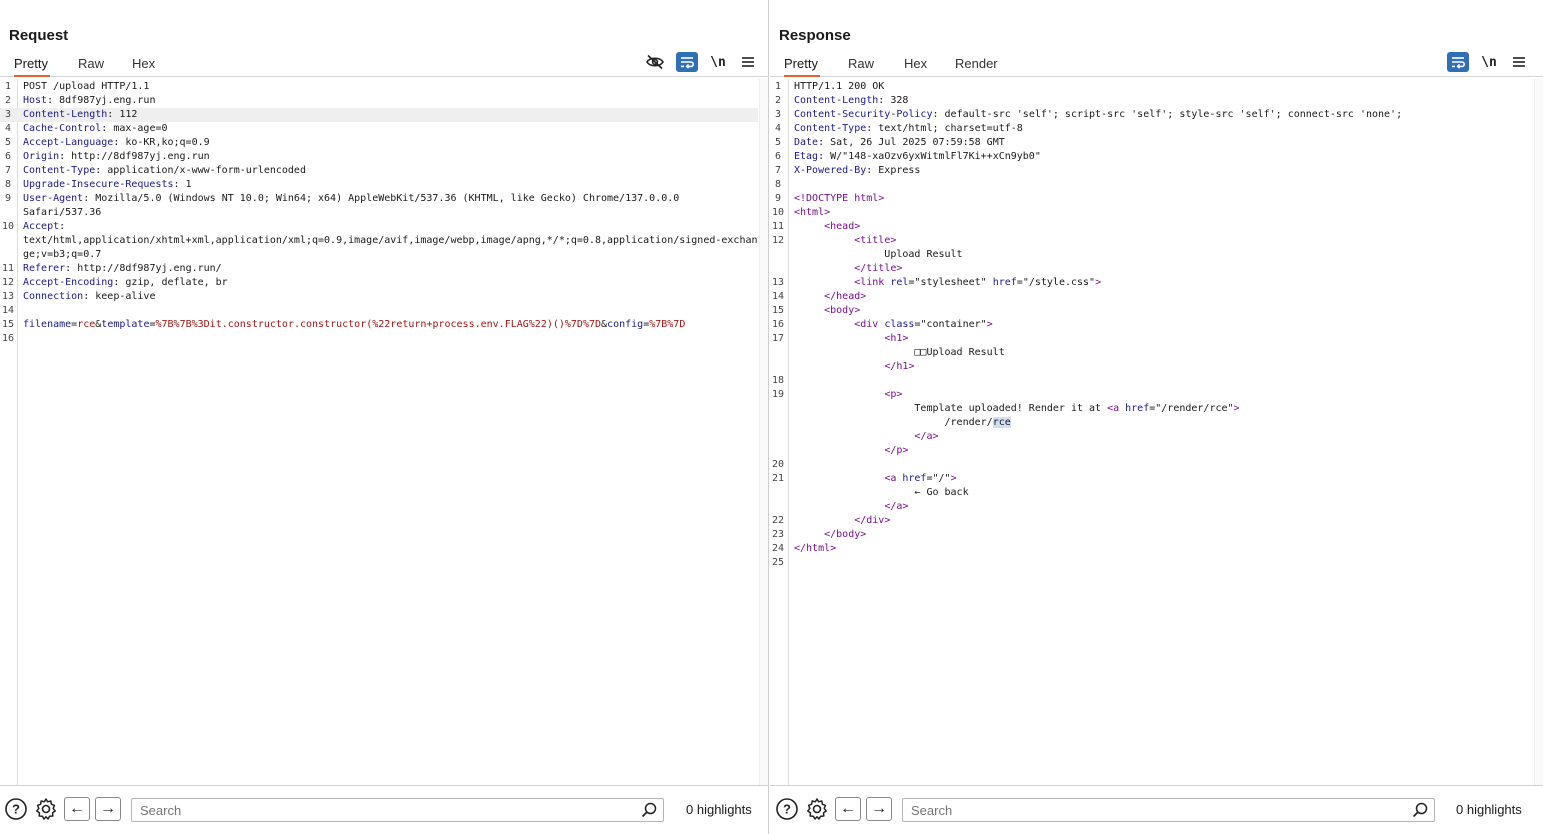 The width and height of the screenshot is (1543, 834). What do you see at coordinates (379, 129) in the screenshot?
I see `code-line: 4 Cache-Control: max-age=0` at bounding box center [379, 129].